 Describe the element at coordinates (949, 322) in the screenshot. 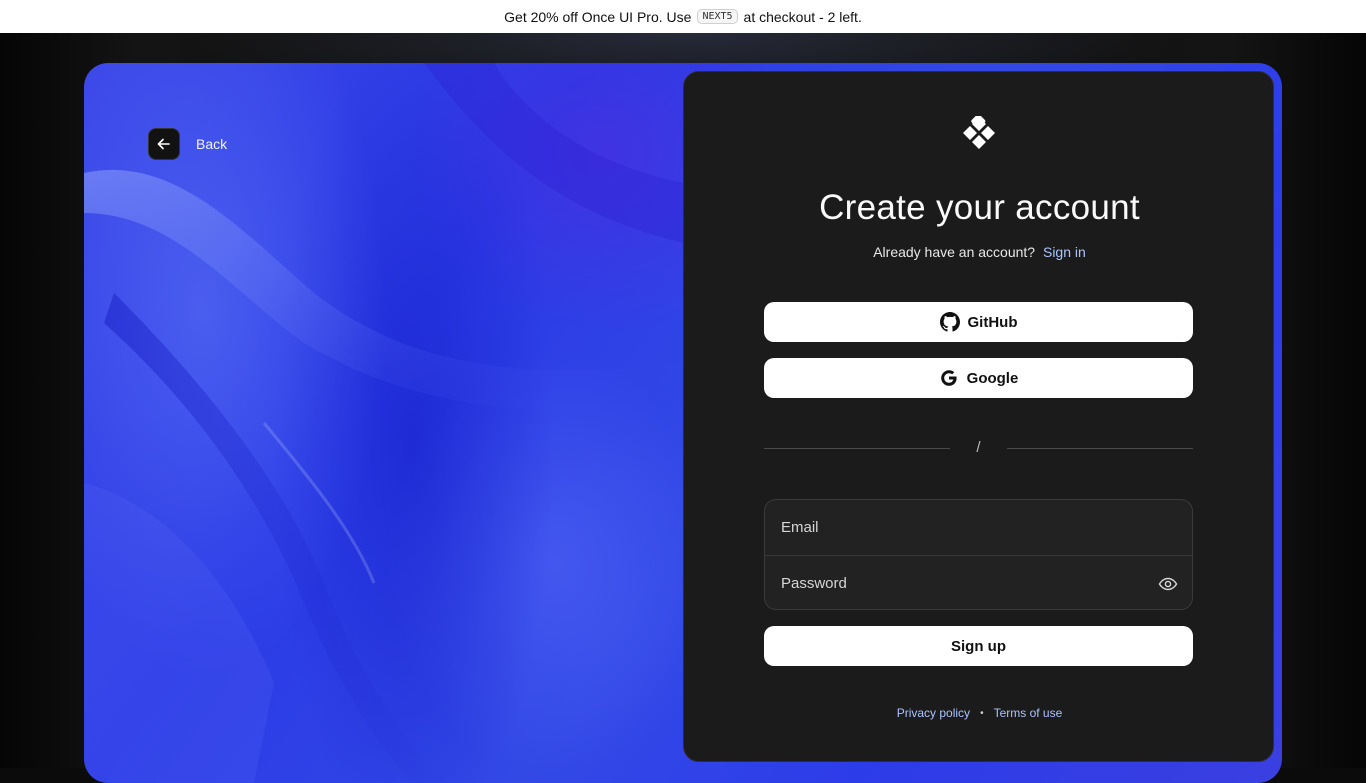

I see `github-icon` at that location.